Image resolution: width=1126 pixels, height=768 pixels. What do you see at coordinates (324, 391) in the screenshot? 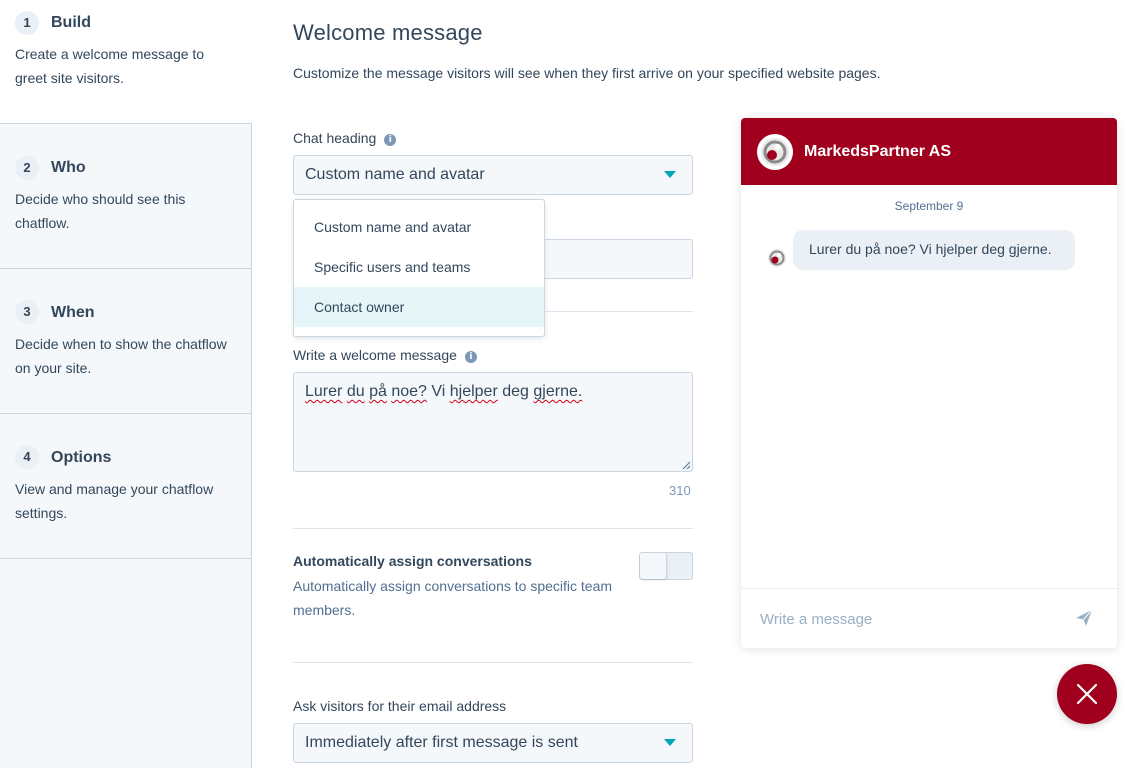
I see `word: Lurer` at bounding box center [324, 391].